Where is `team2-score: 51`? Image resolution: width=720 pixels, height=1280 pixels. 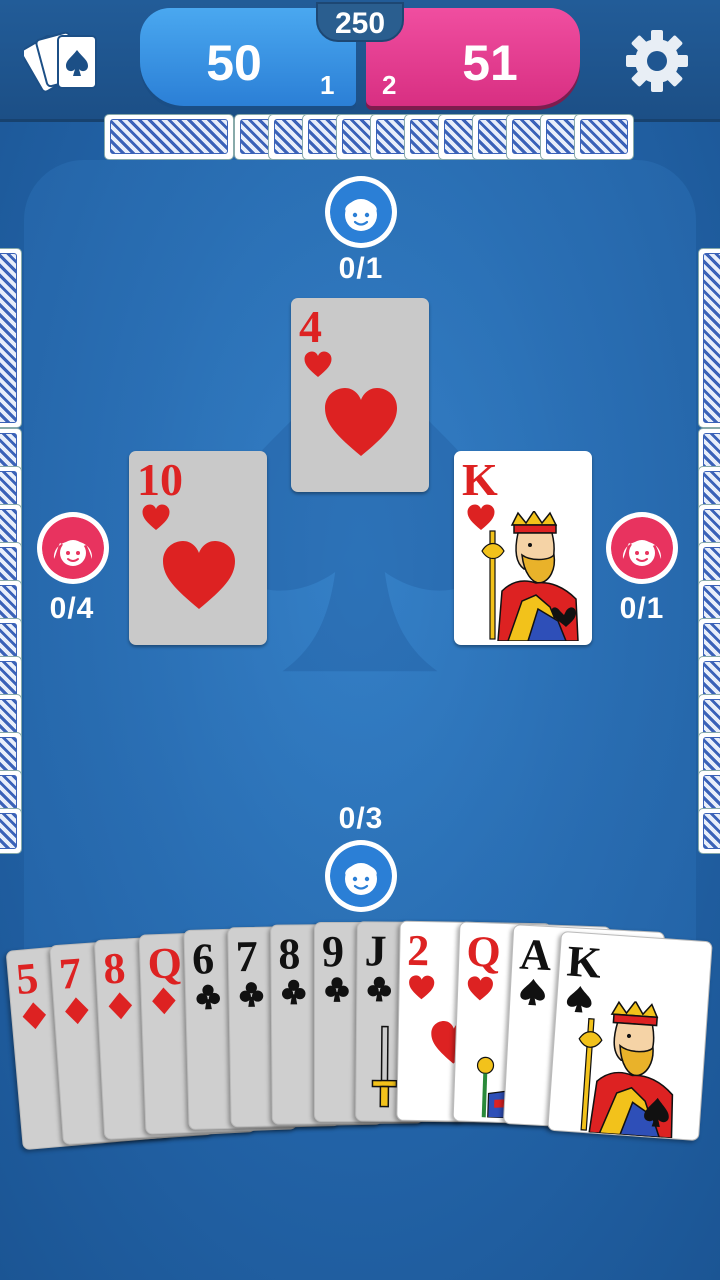
team2-score: 51 is located at coordinates (490, 63).